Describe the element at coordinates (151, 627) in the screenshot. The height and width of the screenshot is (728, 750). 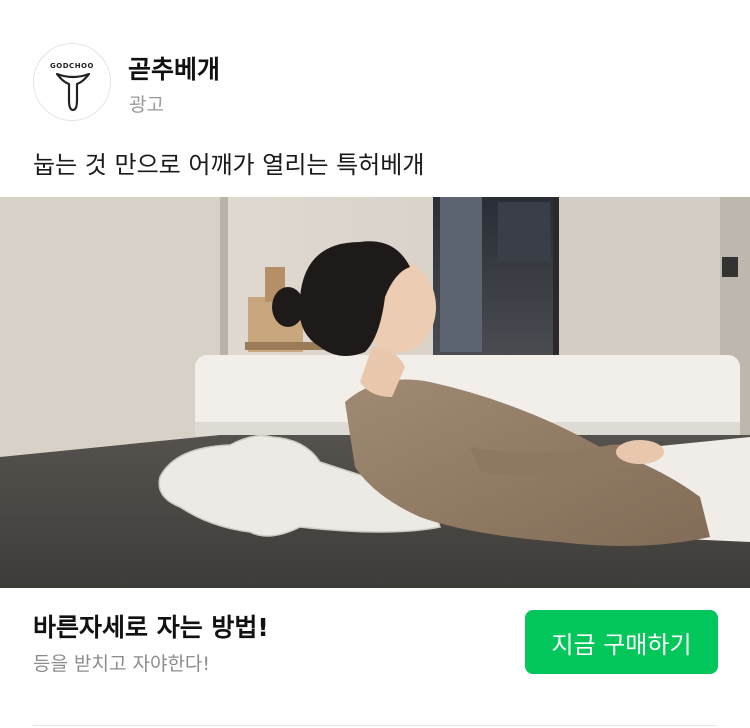
I see `ad-title: 바른자세로 자는 방법!` at that location.